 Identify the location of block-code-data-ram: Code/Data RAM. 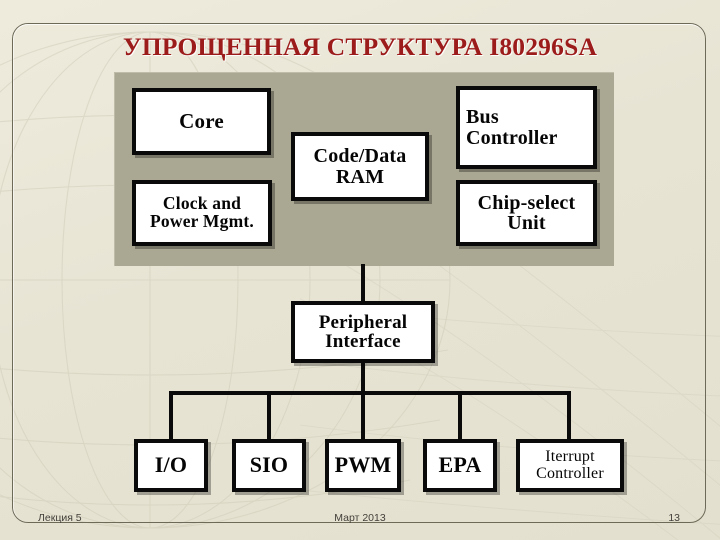
(360, 166).